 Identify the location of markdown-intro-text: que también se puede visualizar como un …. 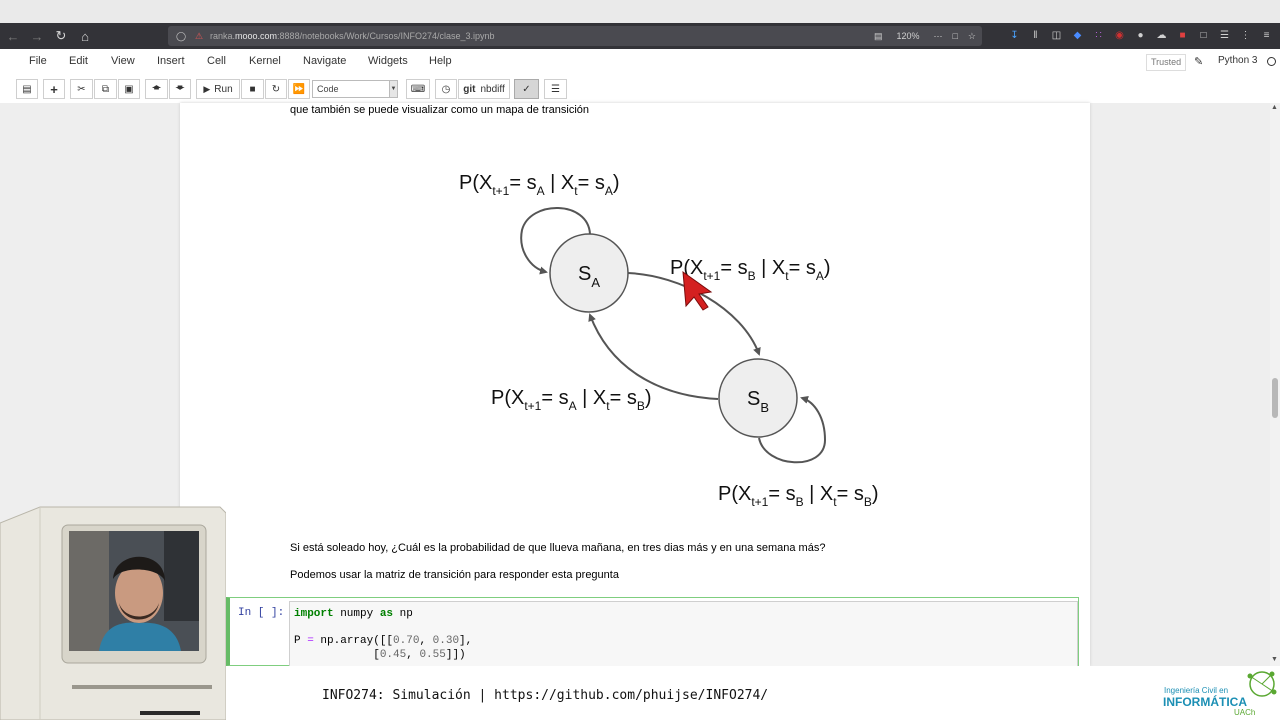
(440, 110).